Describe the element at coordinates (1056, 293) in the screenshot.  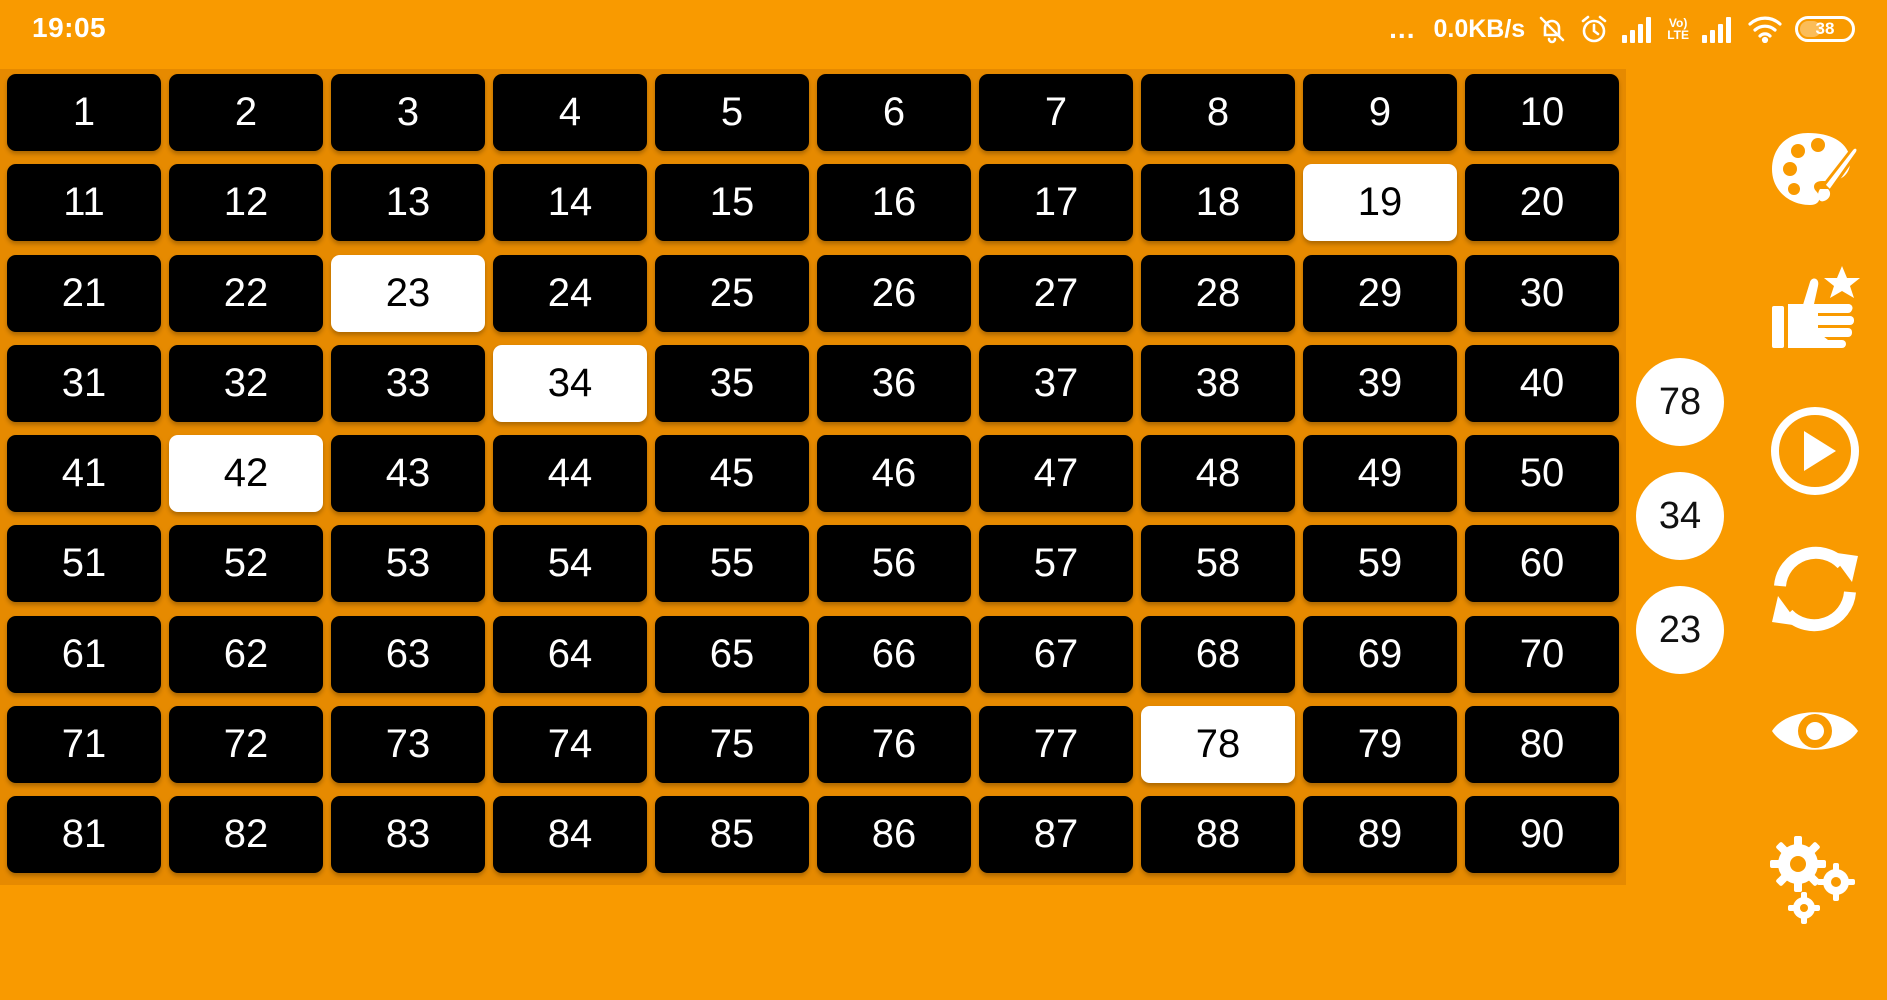
I see `number-cell: 27` at that location.